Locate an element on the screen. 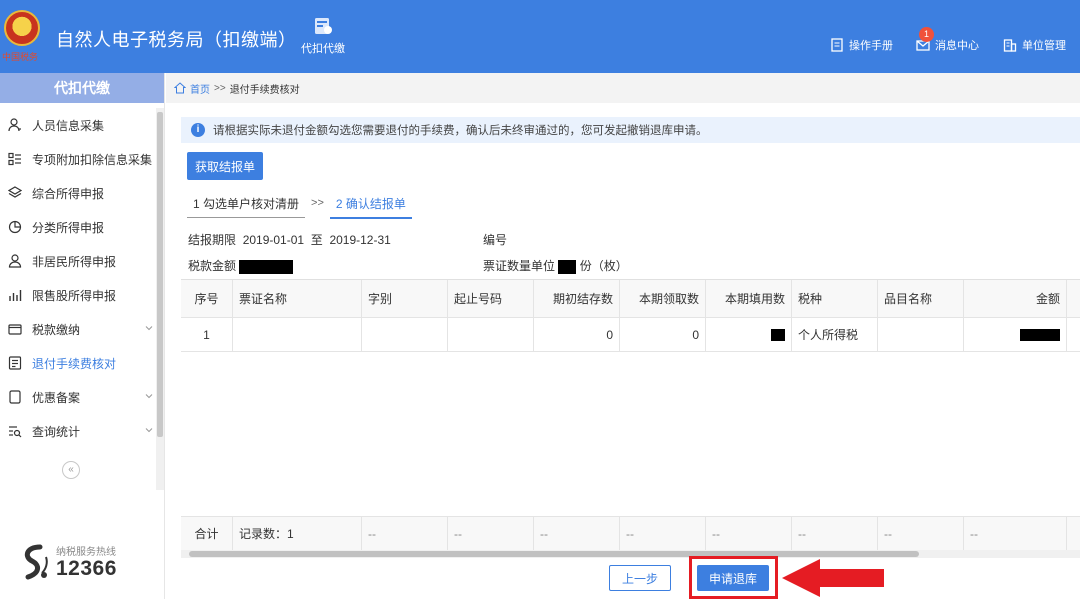 This screenshot has height=599, width=1080. sidebar-item-special-deduction: 专项附加扣除信息采集 is located at coordinates (77, 159).